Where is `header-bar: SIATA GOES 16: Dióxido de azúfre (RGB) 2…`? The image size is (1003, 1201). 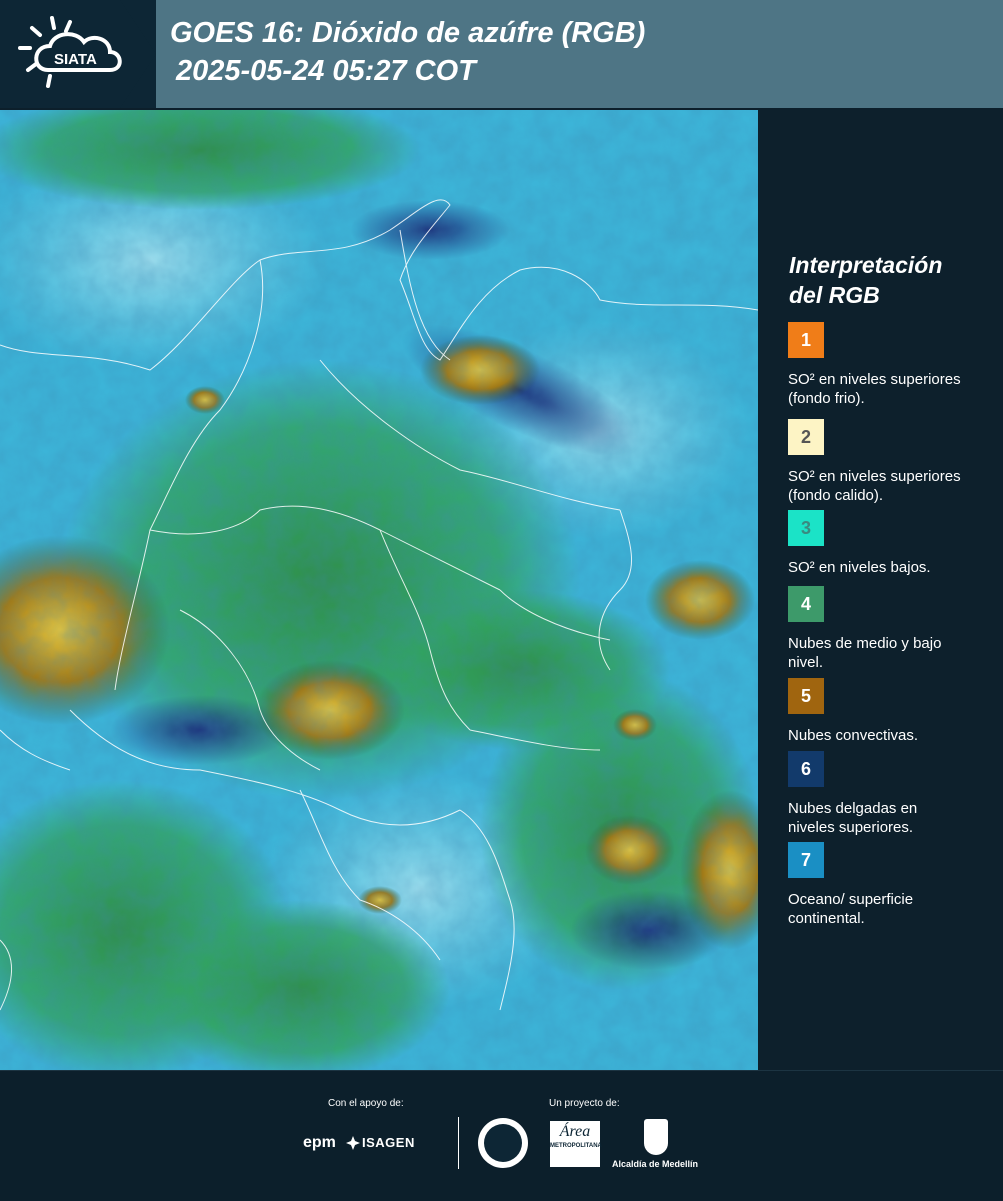 header-bar: SIATA GOES 16: Dióxido de azúfre (RGB) 2… is located at coordinates (501, 54).